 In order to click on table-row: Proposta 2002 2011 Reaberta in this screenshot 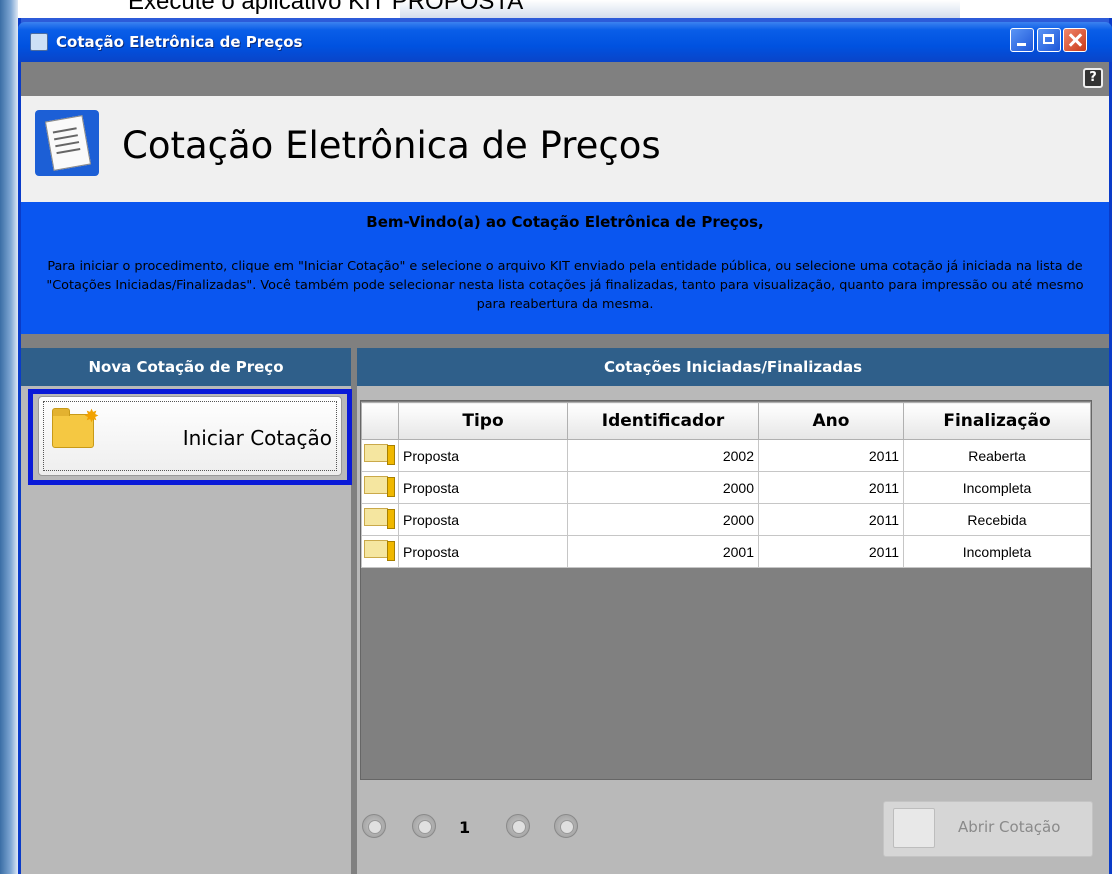, I will do `click(726, 455)`.